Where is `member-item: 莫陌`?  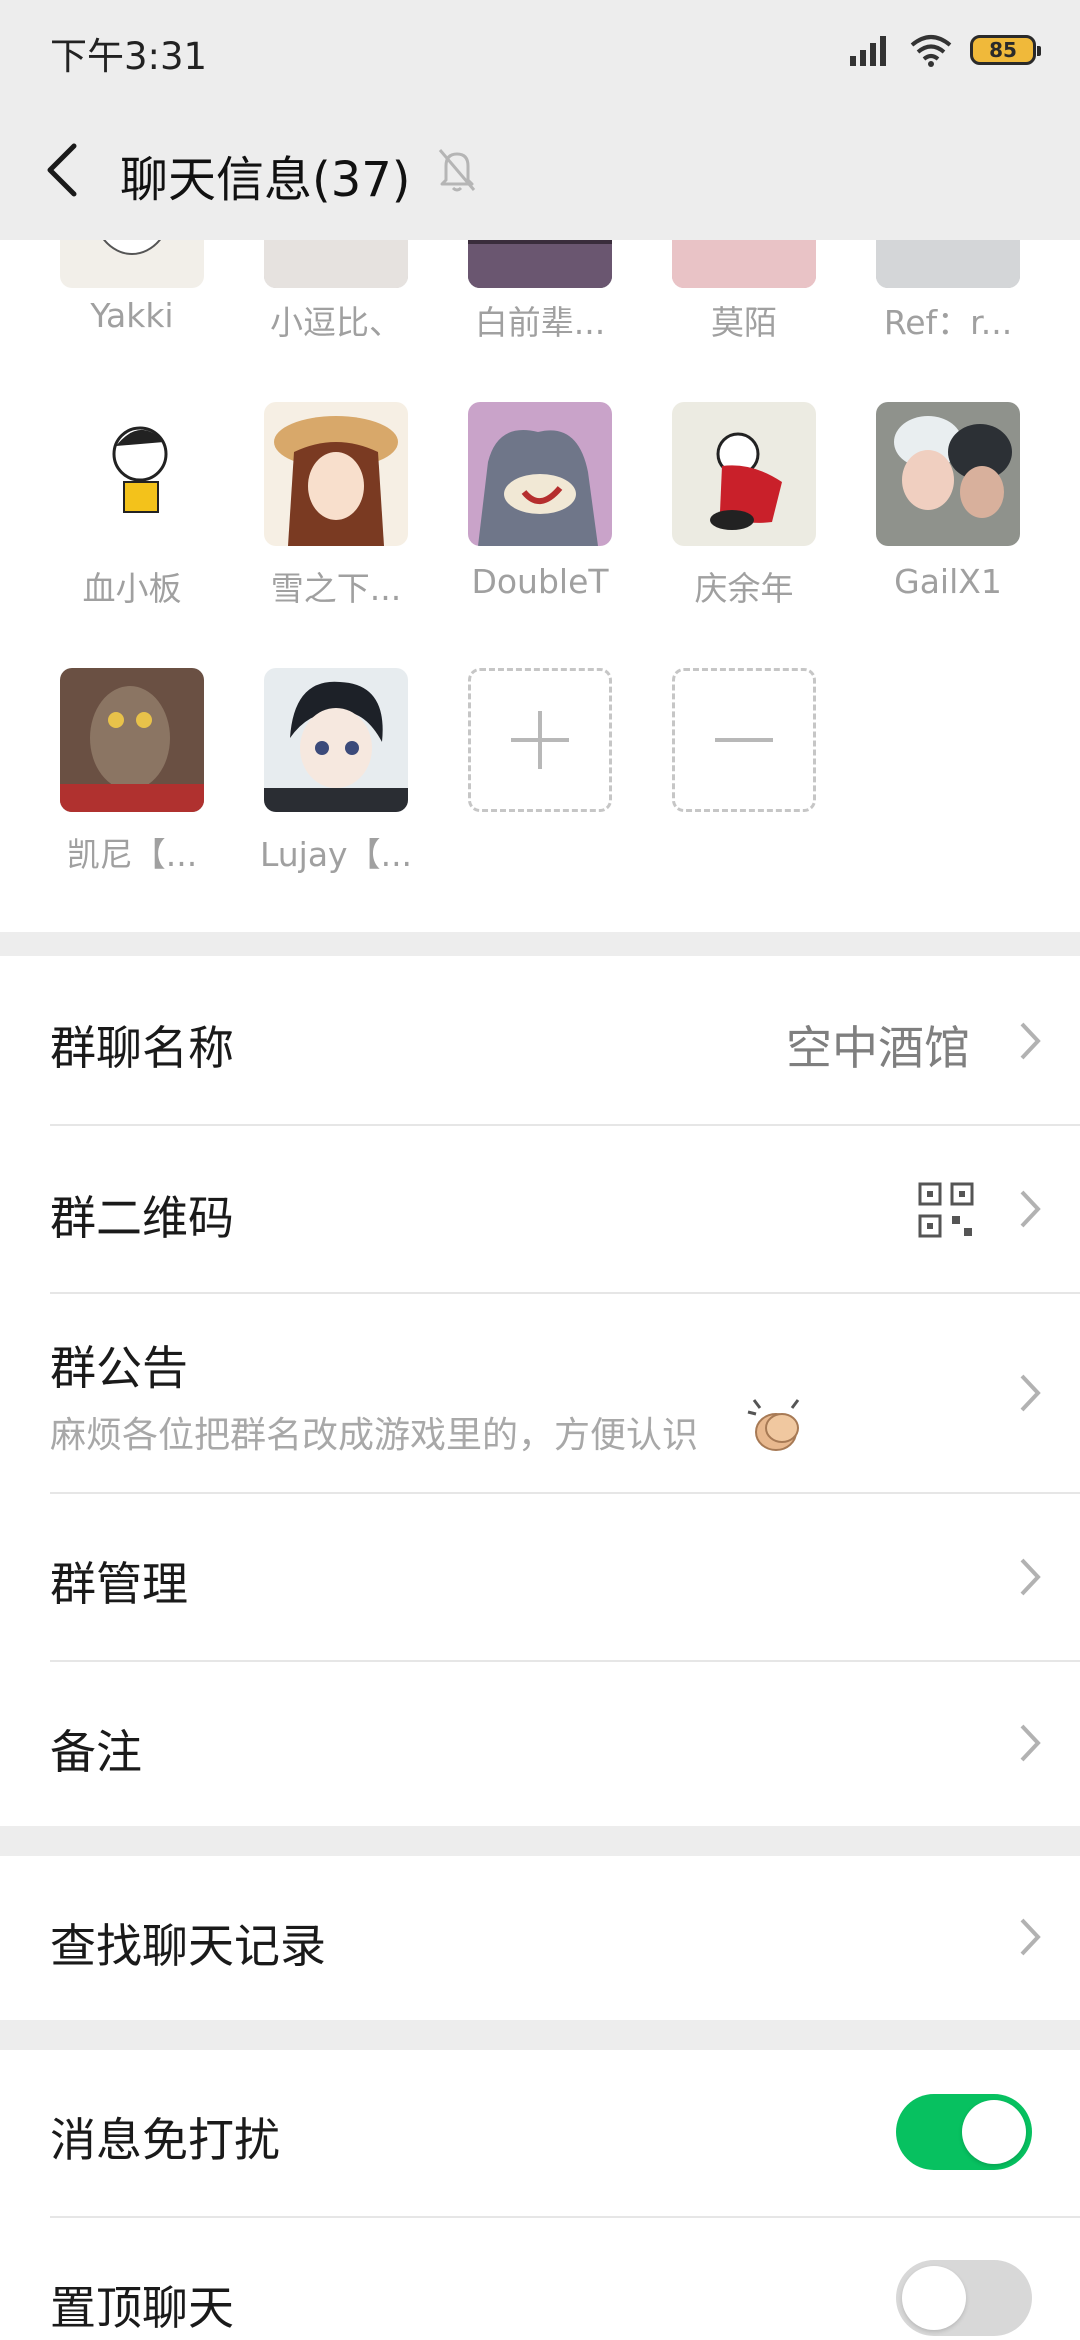
member-item: 莫陌 is located at coordinates (744, 292).